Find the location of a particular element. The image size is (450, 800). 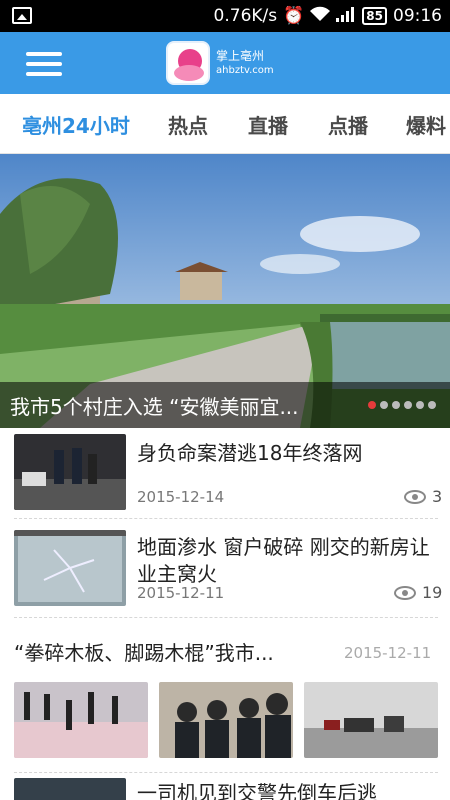

list-item: 地面渗水 窗户破碎 刚交的新房让业主窝火 2015-12-11 19 is located at coordinates (225, 566).